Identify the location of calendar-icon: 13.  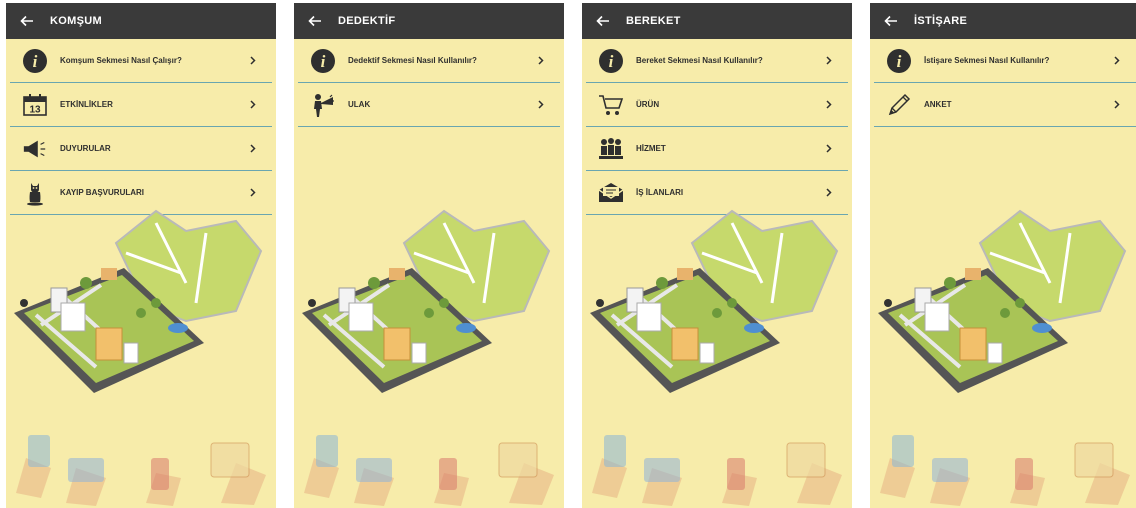
(35, 105).